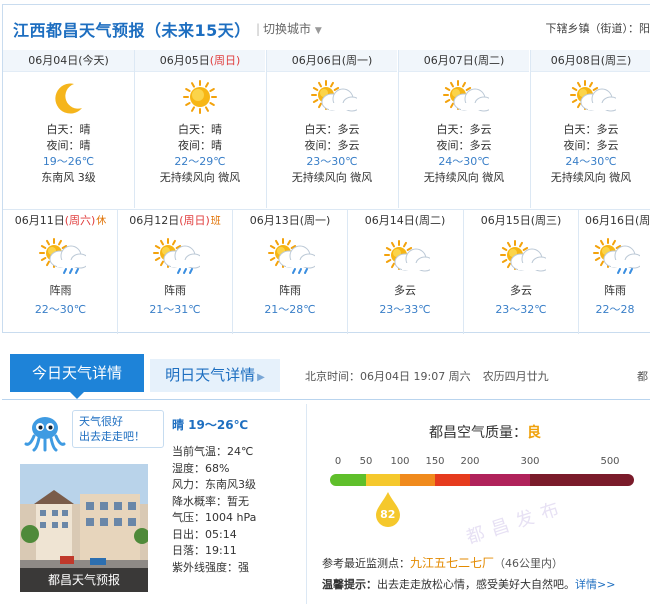 This screenshot has height=608, width=650. I want to click on forecast-day-2: 06月05日(周日) 白天：晴 夜间：晴 22～29℃ 无持续风向 微风, so click(199, 129).